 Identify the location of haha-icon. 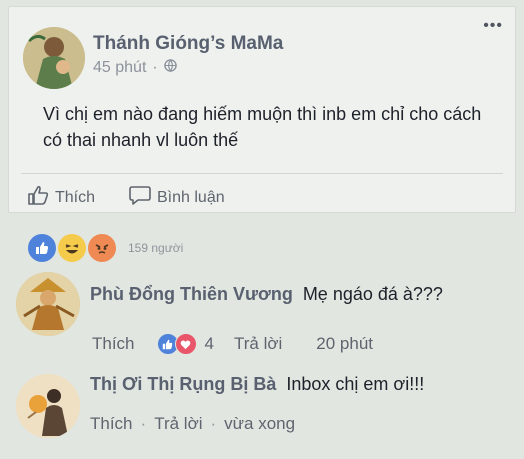
(72, 248).